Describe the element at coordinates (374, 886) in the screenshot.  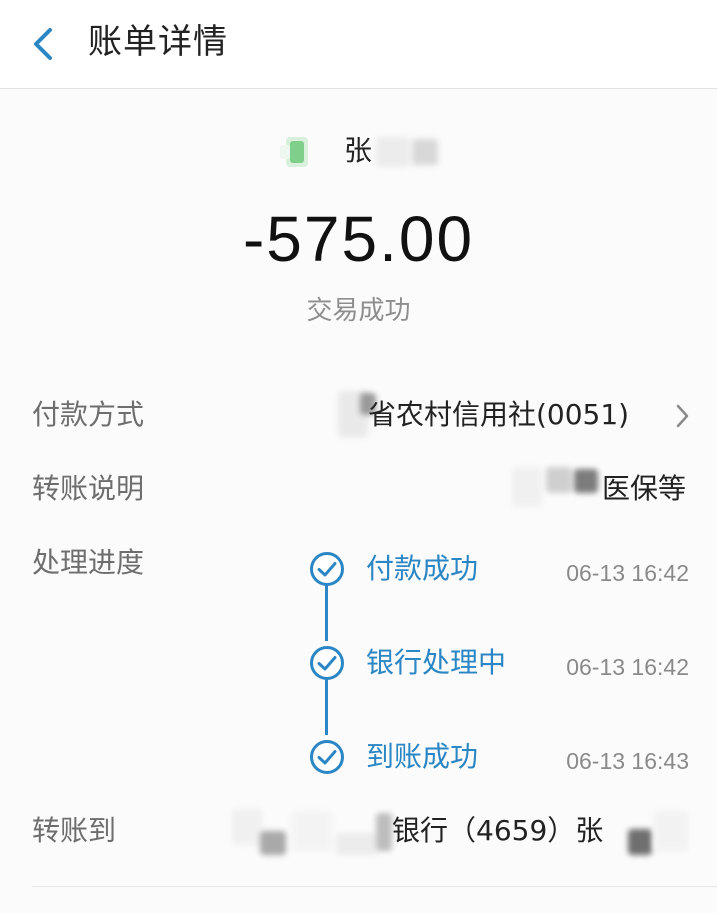
I see `section-divider` at that location.